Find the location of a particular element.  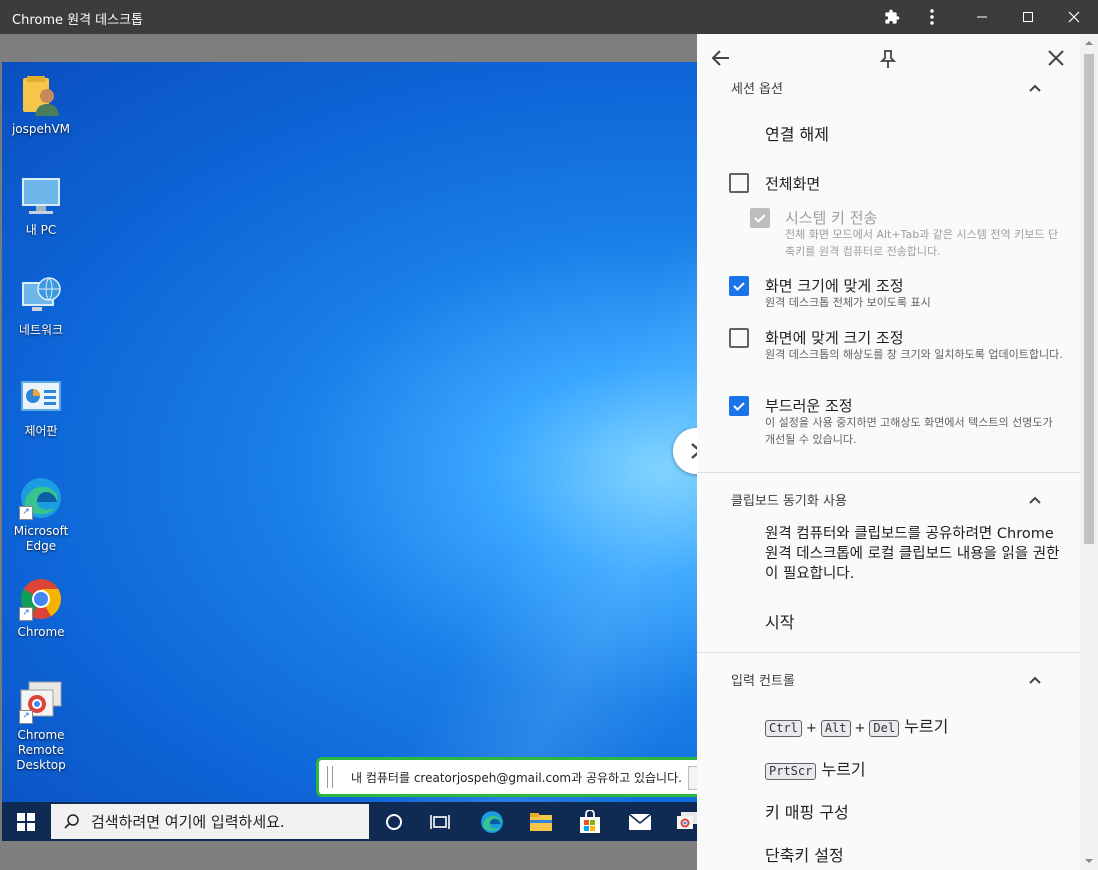

close-panel-icon is located at coordinates (1056, 58).